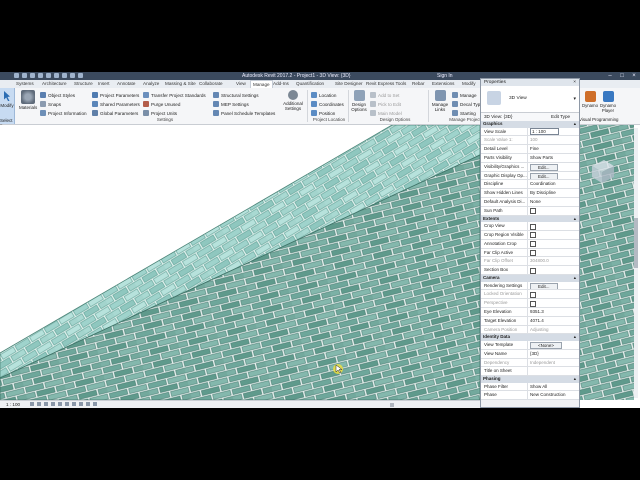  What do you see at coordinates (48, 75) in the screenshot?
I see `print-icon` at bounding box center [48, 75].